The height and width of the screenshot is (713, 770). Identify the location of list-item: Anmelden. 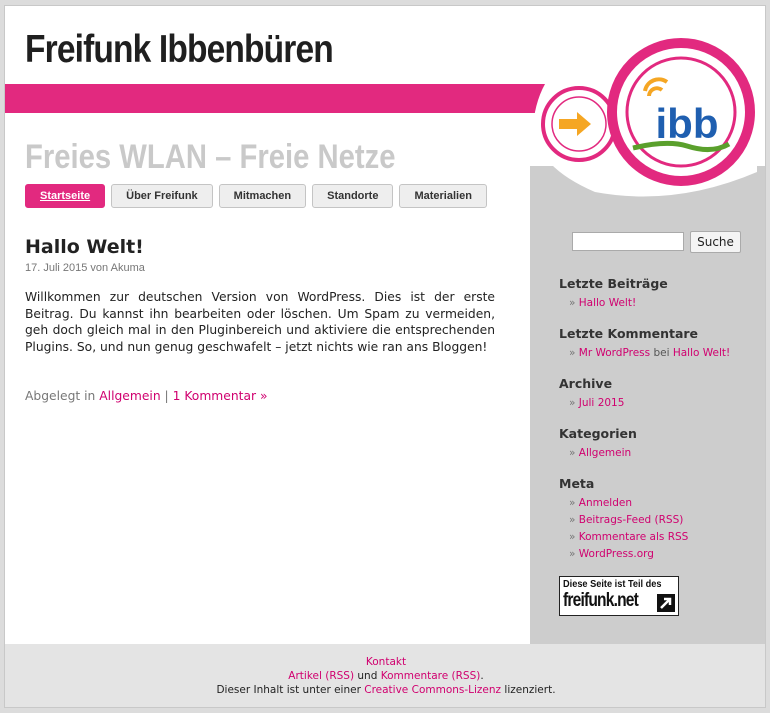
(664, 503).